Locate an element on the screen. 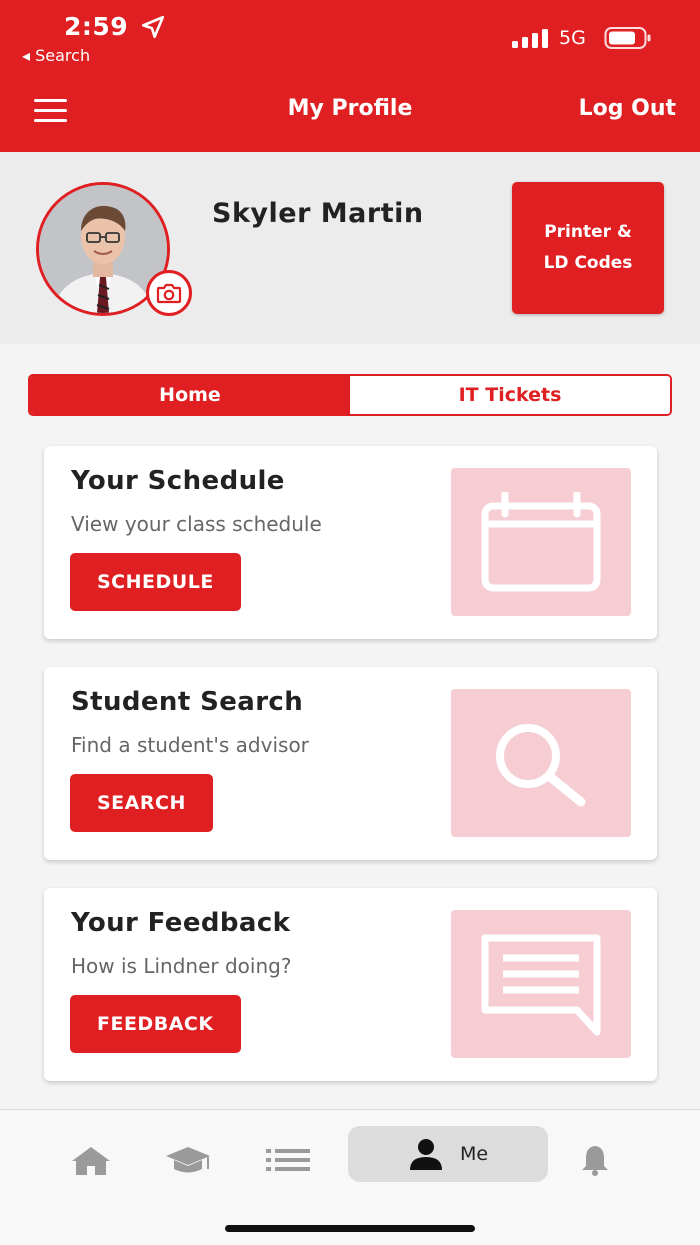  log-out-button: Log Out is located at coordinates (627, 108).